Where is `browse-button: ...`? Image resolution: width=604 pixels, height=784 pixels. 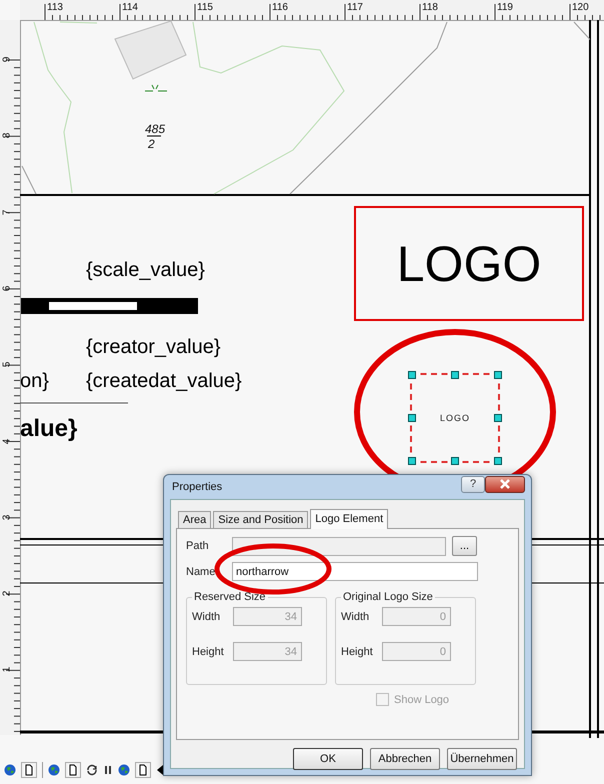
browse-button: ... is located at coordinates (464, 546).